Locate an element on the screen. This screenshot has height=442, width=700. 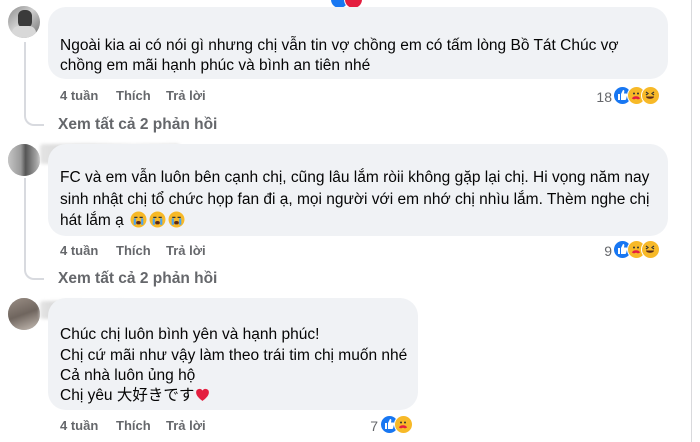
reaction-count: 9 is located at coordinates (597, 251).